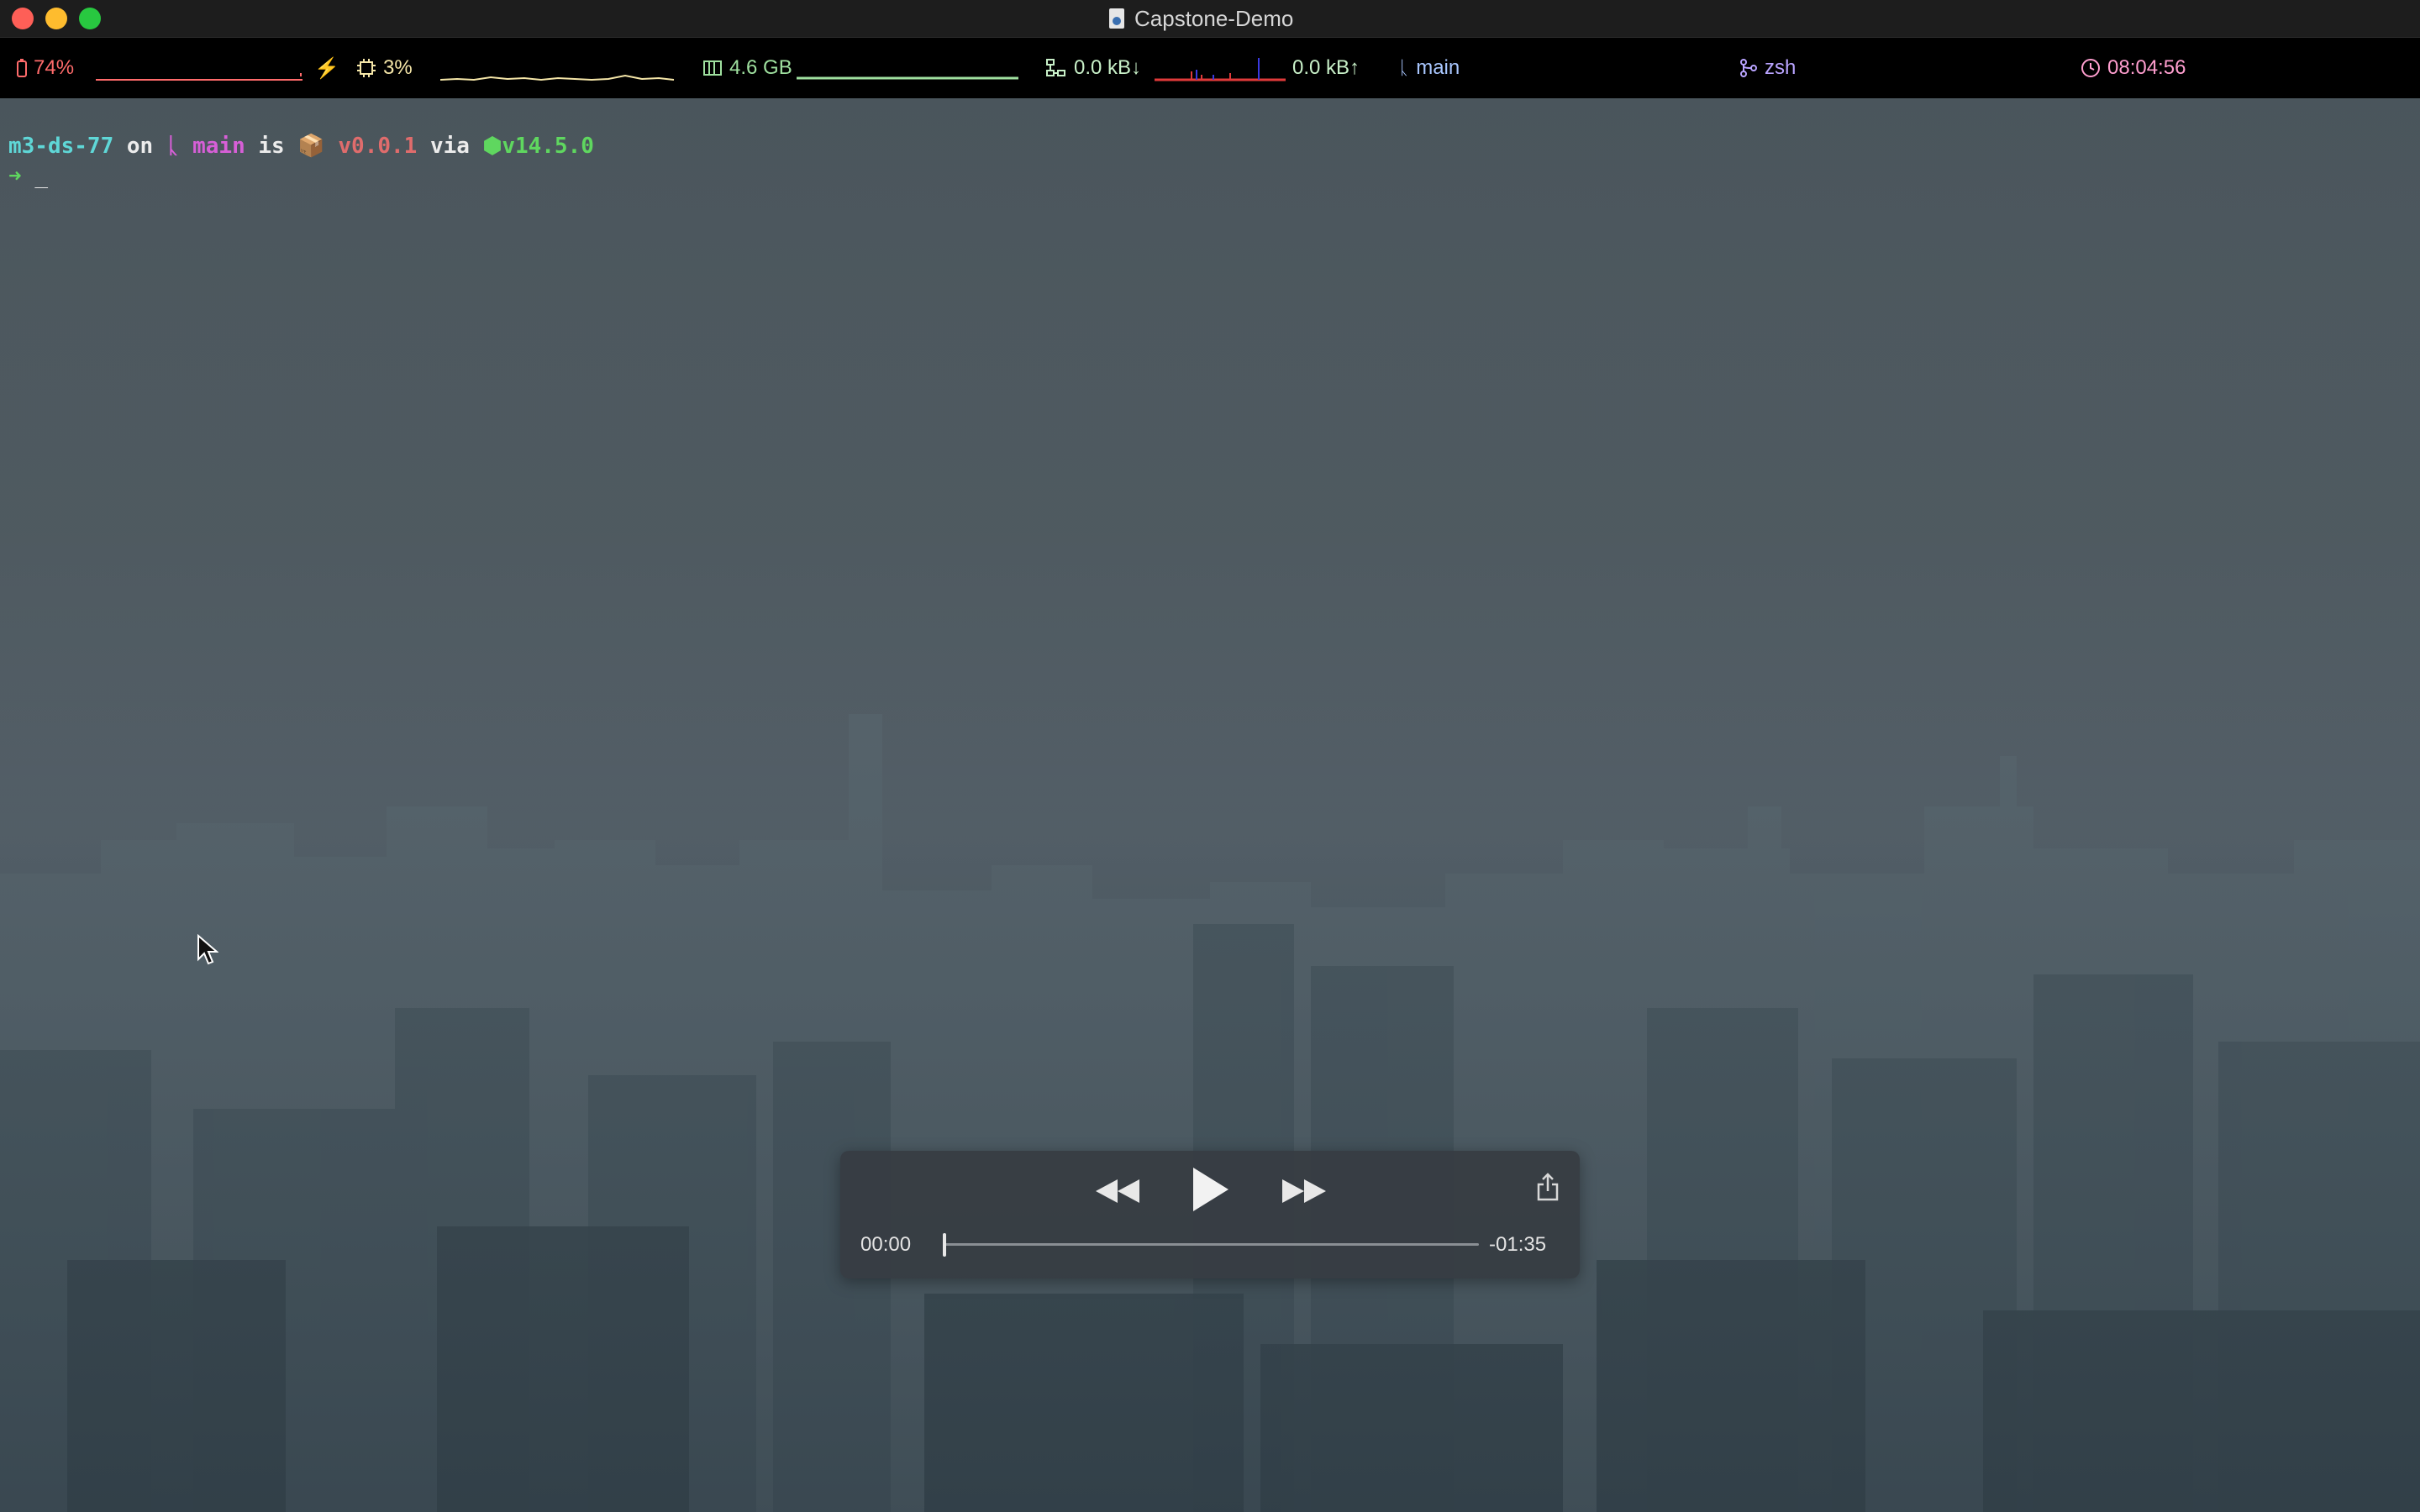  Describe the element at coordinates (1211, 1244) in the screenshot. I see `playback-scrubber` at that location.